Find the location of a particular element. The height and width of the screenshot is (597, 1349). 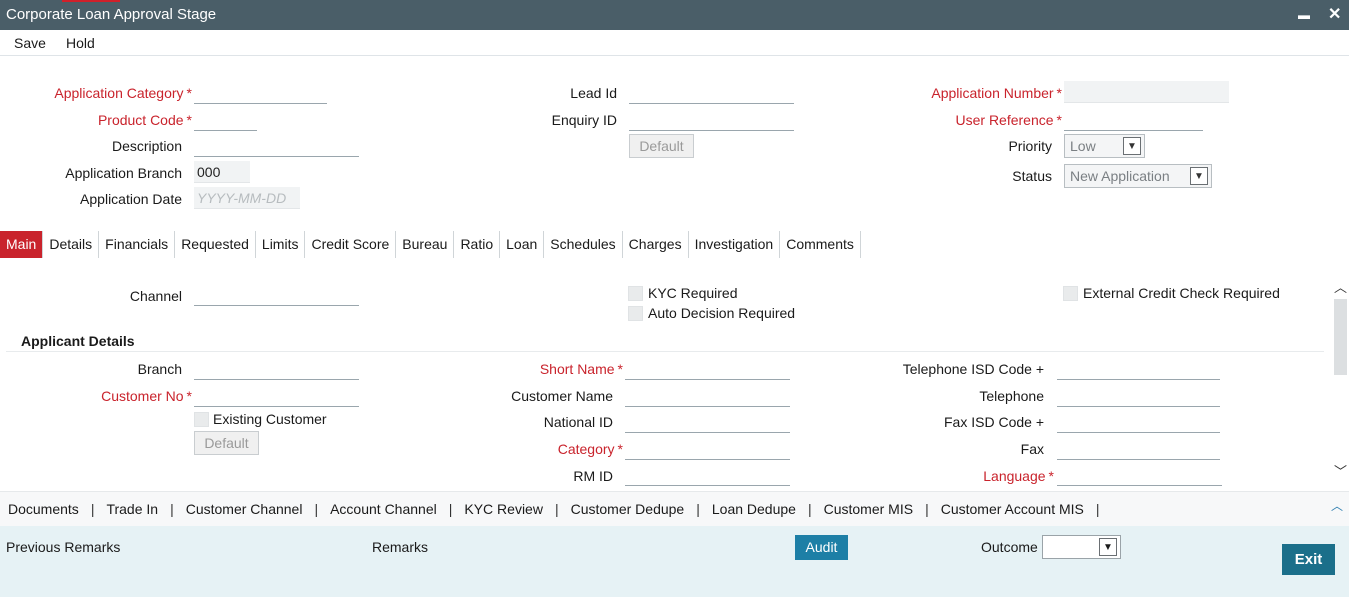

application-number-input is located at coordinates (1146, 92).